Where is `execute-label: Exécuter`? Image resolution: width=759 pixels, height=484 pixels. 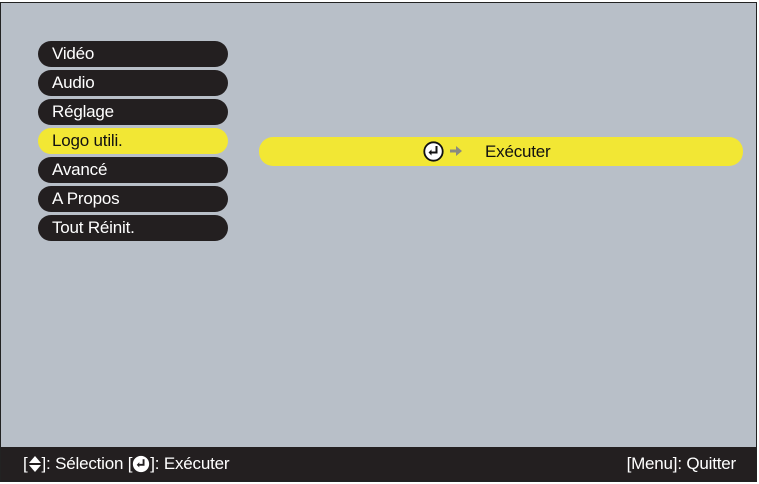
execute-label: Exécuter is located at coordinates (518, 151).